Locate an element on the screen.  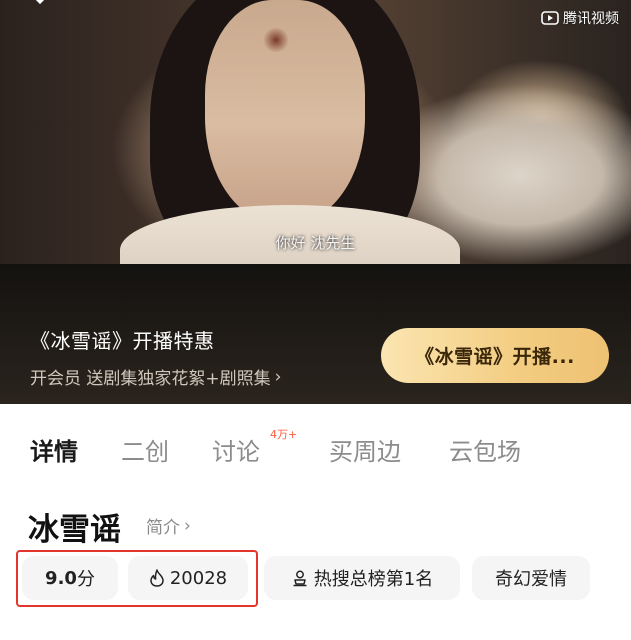
promo-title: 《冰雪谣》开播特惠 is located at coordinates (122, 341).